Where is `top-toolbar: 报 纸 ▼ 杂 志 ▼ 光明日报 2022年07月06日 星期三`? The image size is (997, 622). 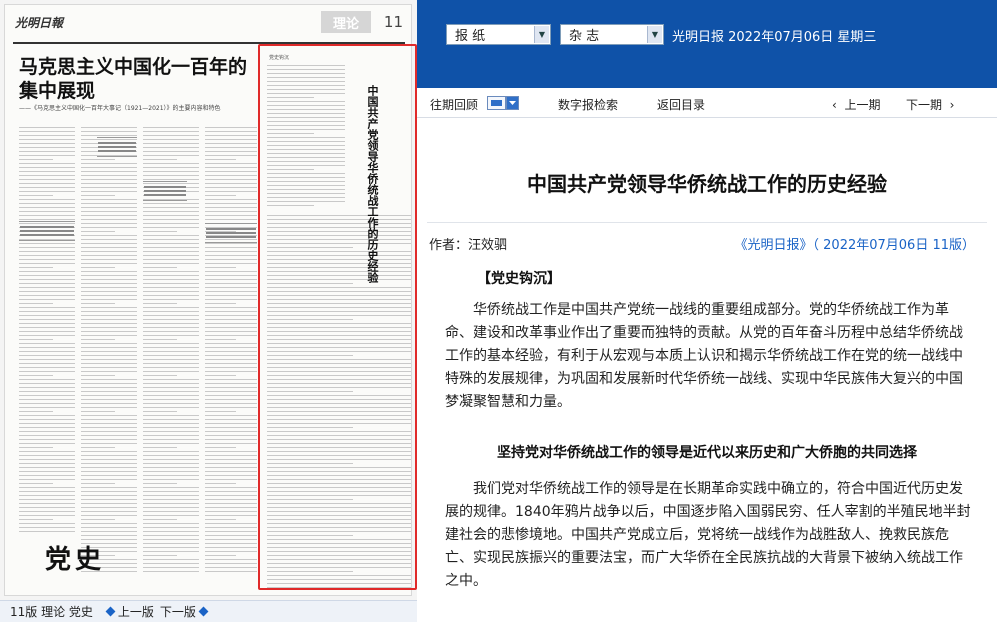
top-toolbar: 报 纸 ▼ 杂 志 ▼ 光明日报 2022年07月06日 星期三 is located at coordinates (707, 44).